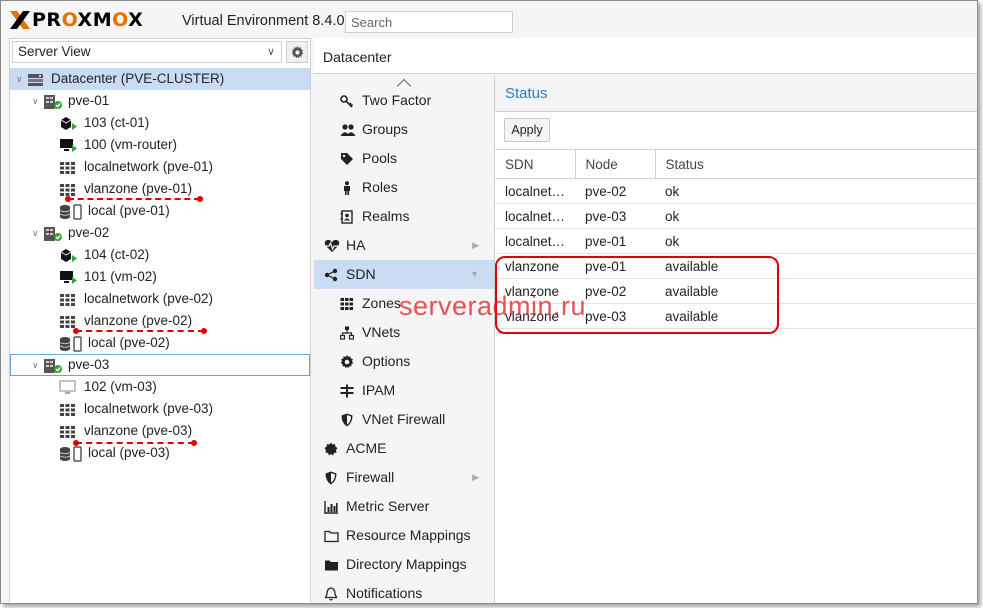  I want to click on datacenter-icon, so click(36, 79).